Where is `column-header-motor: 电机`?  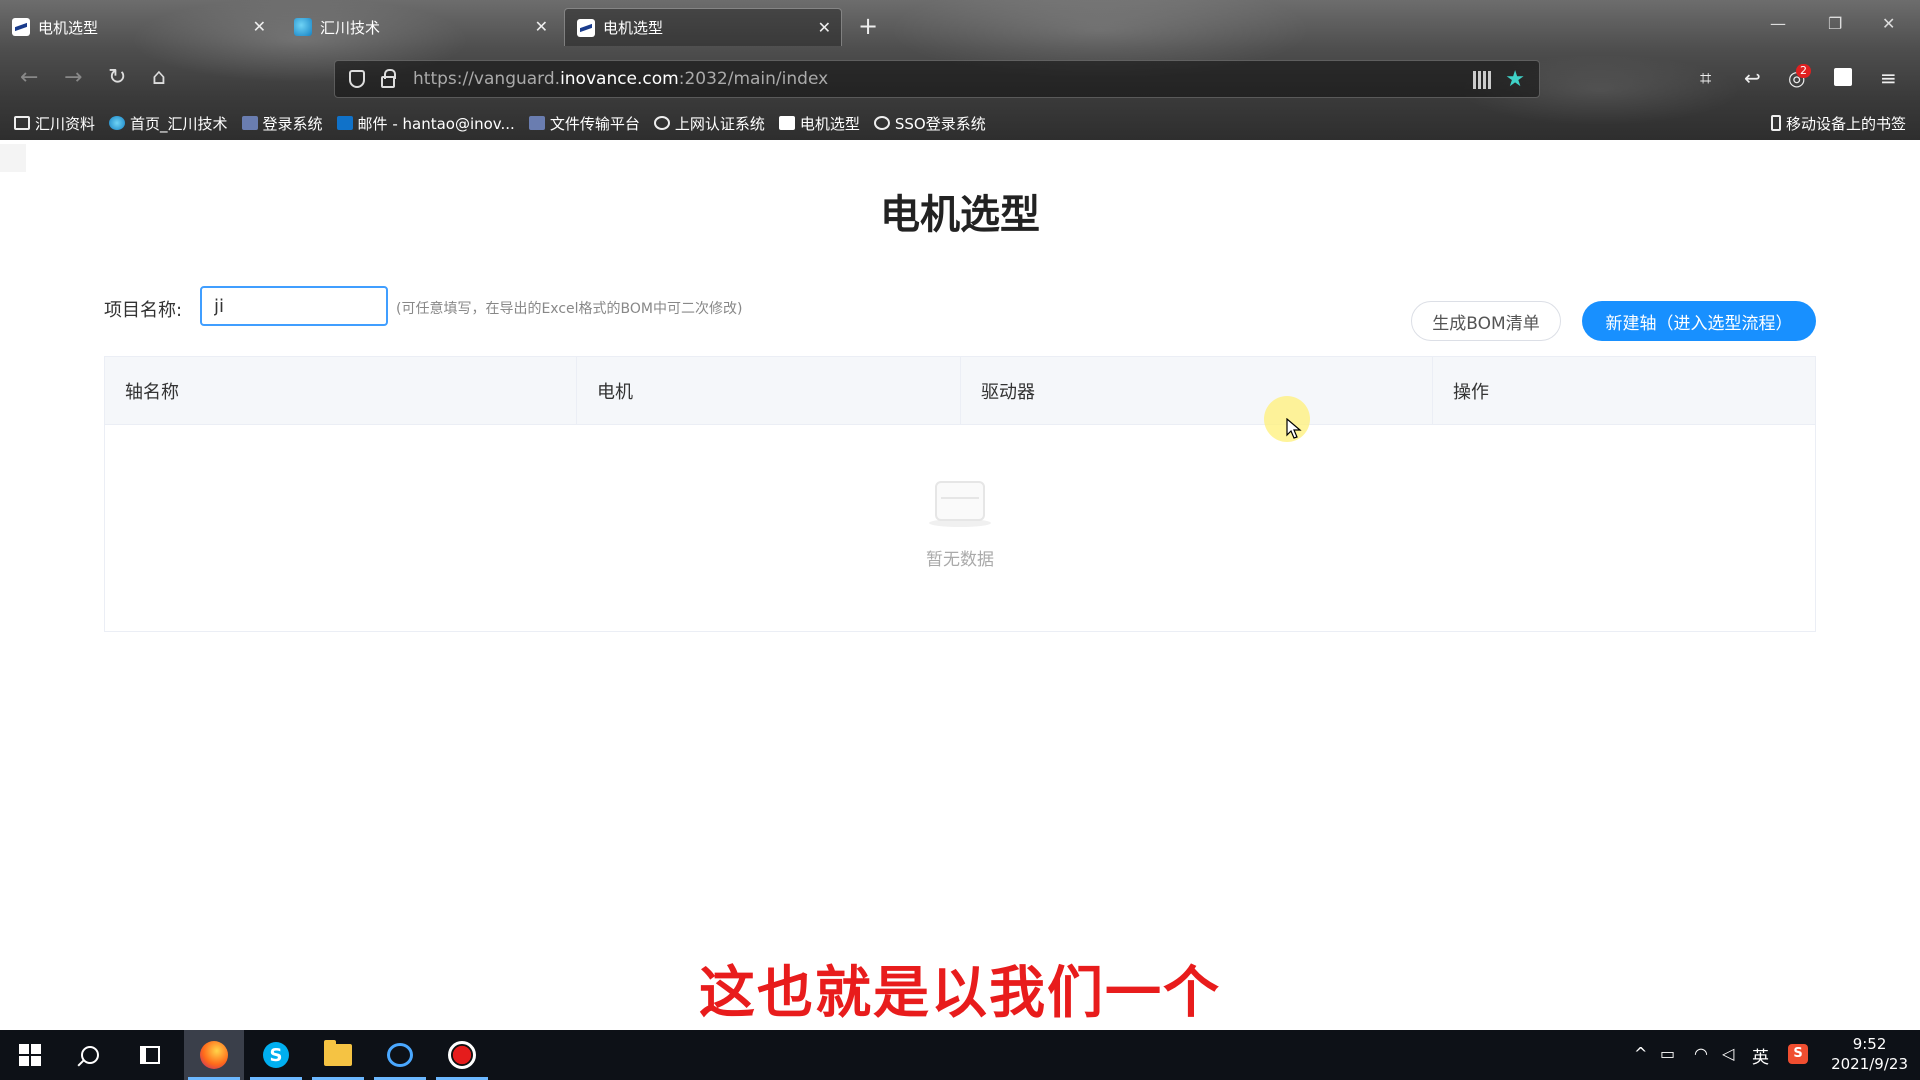
column-header-motor: 电机 is located at coordinates (769, 390).